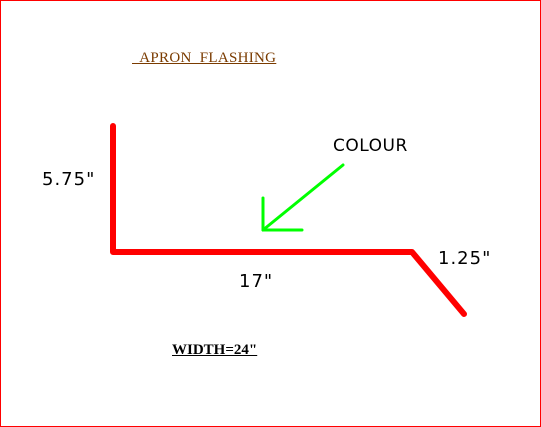 This screenshot has height=427, width=541. Describe the element at coordinates (69, 179) in the screenshot. I see `height-dimension-label: 5.75"` at that location.